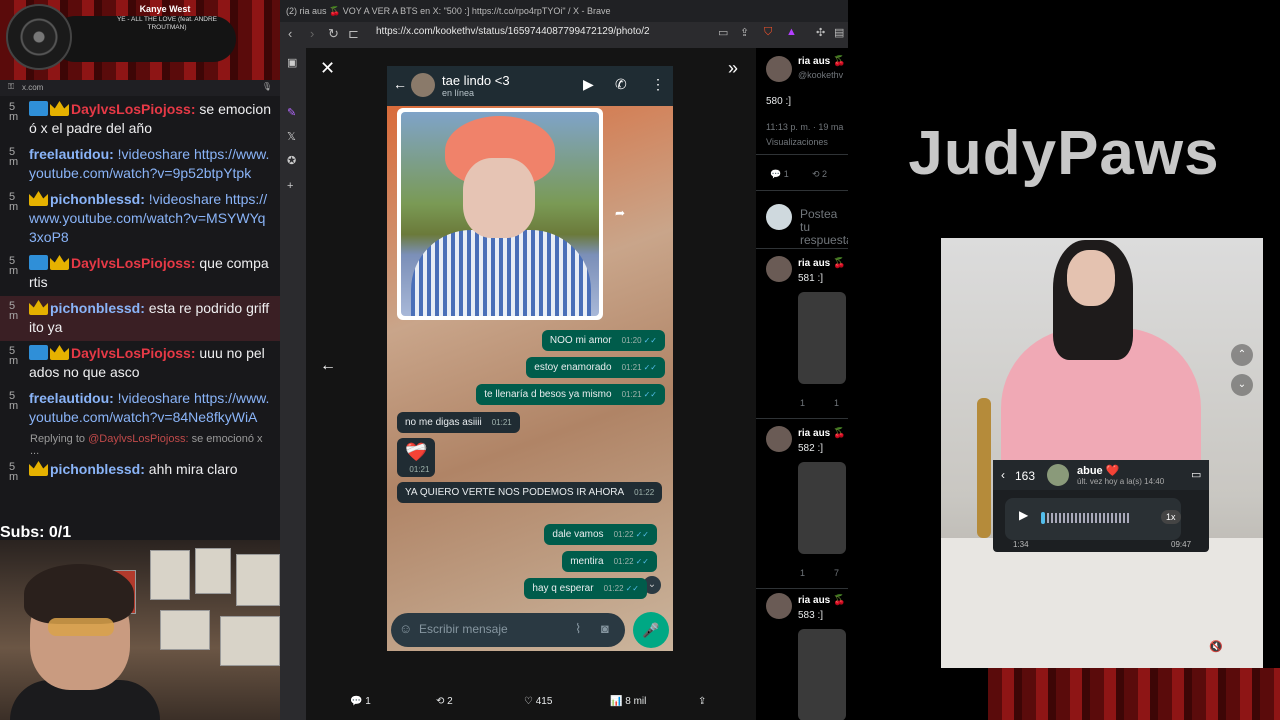  Describe the element at coordinates (292, 62) in the screenshot. I see `panel-icon: ▣` at that location.